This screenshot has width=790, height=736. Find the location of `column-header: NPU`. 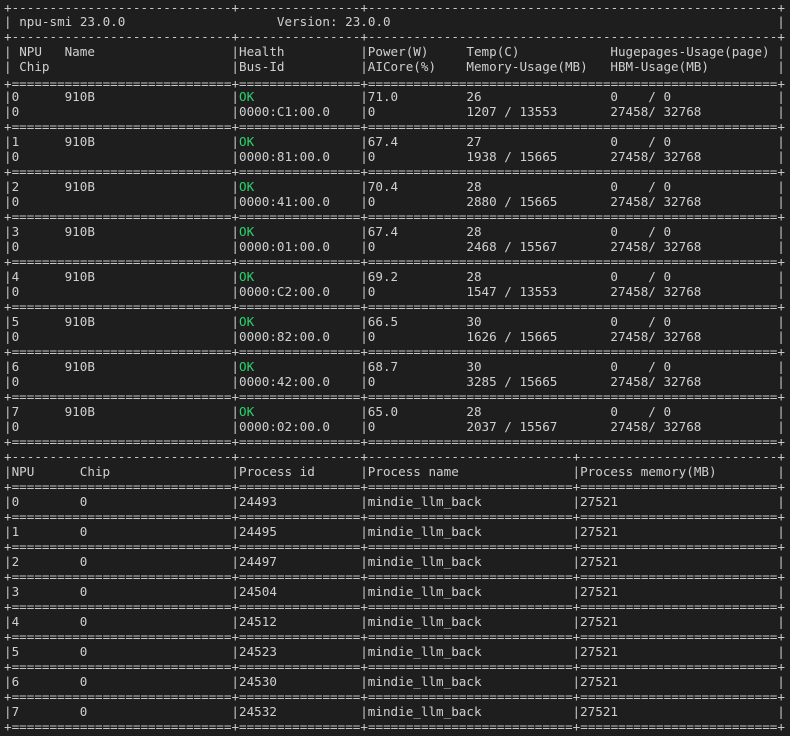

column-header: NPU is located at coordinates (30, 51).